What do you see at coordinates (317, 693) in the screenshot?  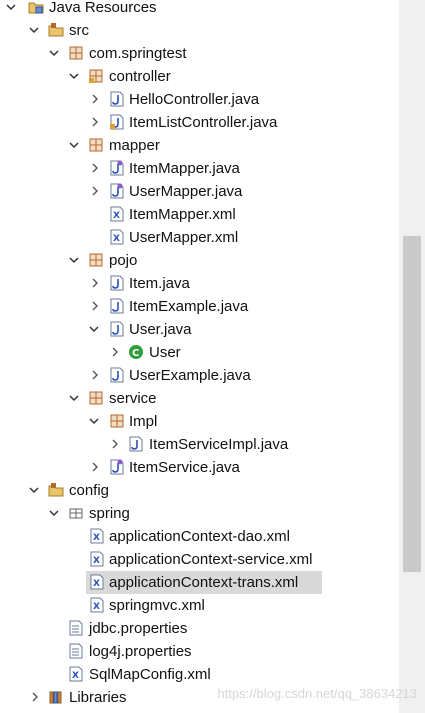 I see `watermark-text: https://blog.csdn.net/qq_38634213` at bounding box center [317, 693].